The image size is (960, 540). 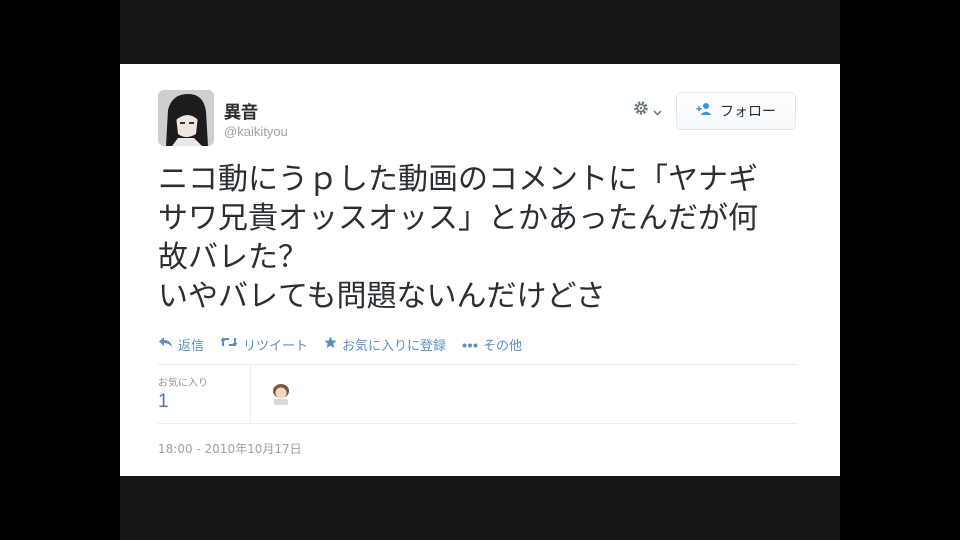 What do you see at coordinates (276, 346) in the screenshot?
I see `retweet-label: リツイート` at bounding box center [276, 346].